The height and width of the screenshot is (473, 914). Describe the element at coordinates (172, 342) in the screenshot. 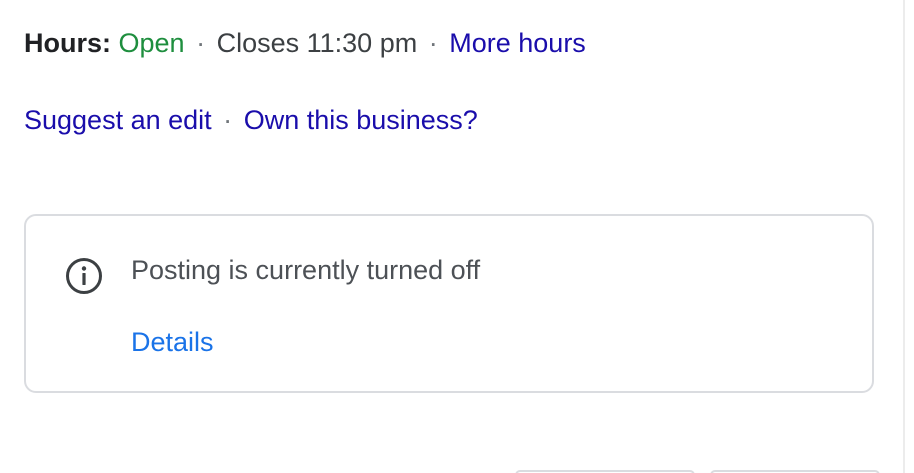

I see `details-link: Details` at that location.